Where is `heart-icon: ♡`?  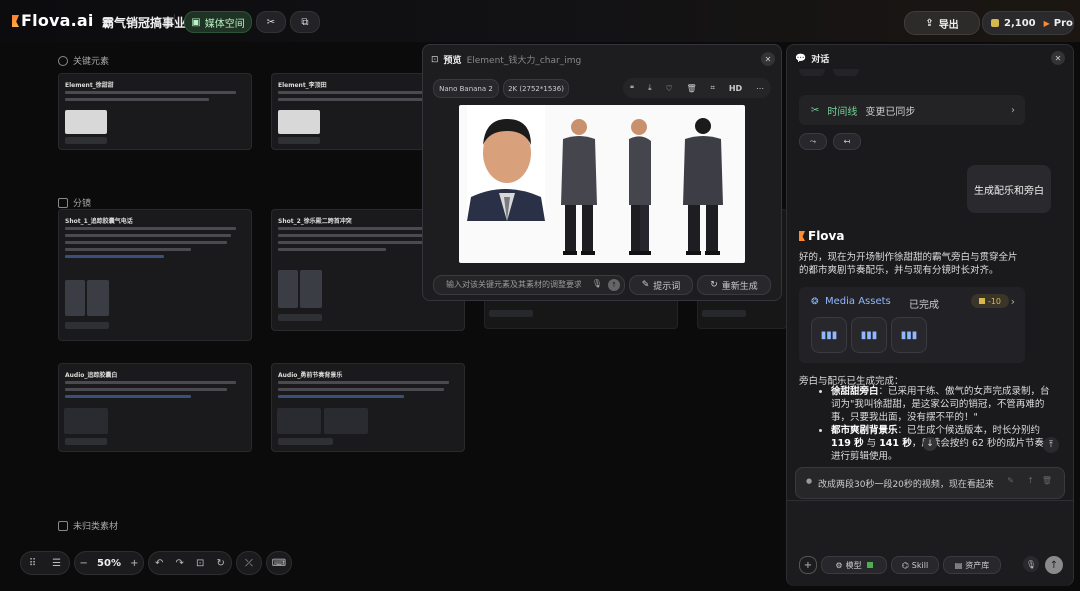 heart-icon: ♡ is located at coordinates (668, 88).